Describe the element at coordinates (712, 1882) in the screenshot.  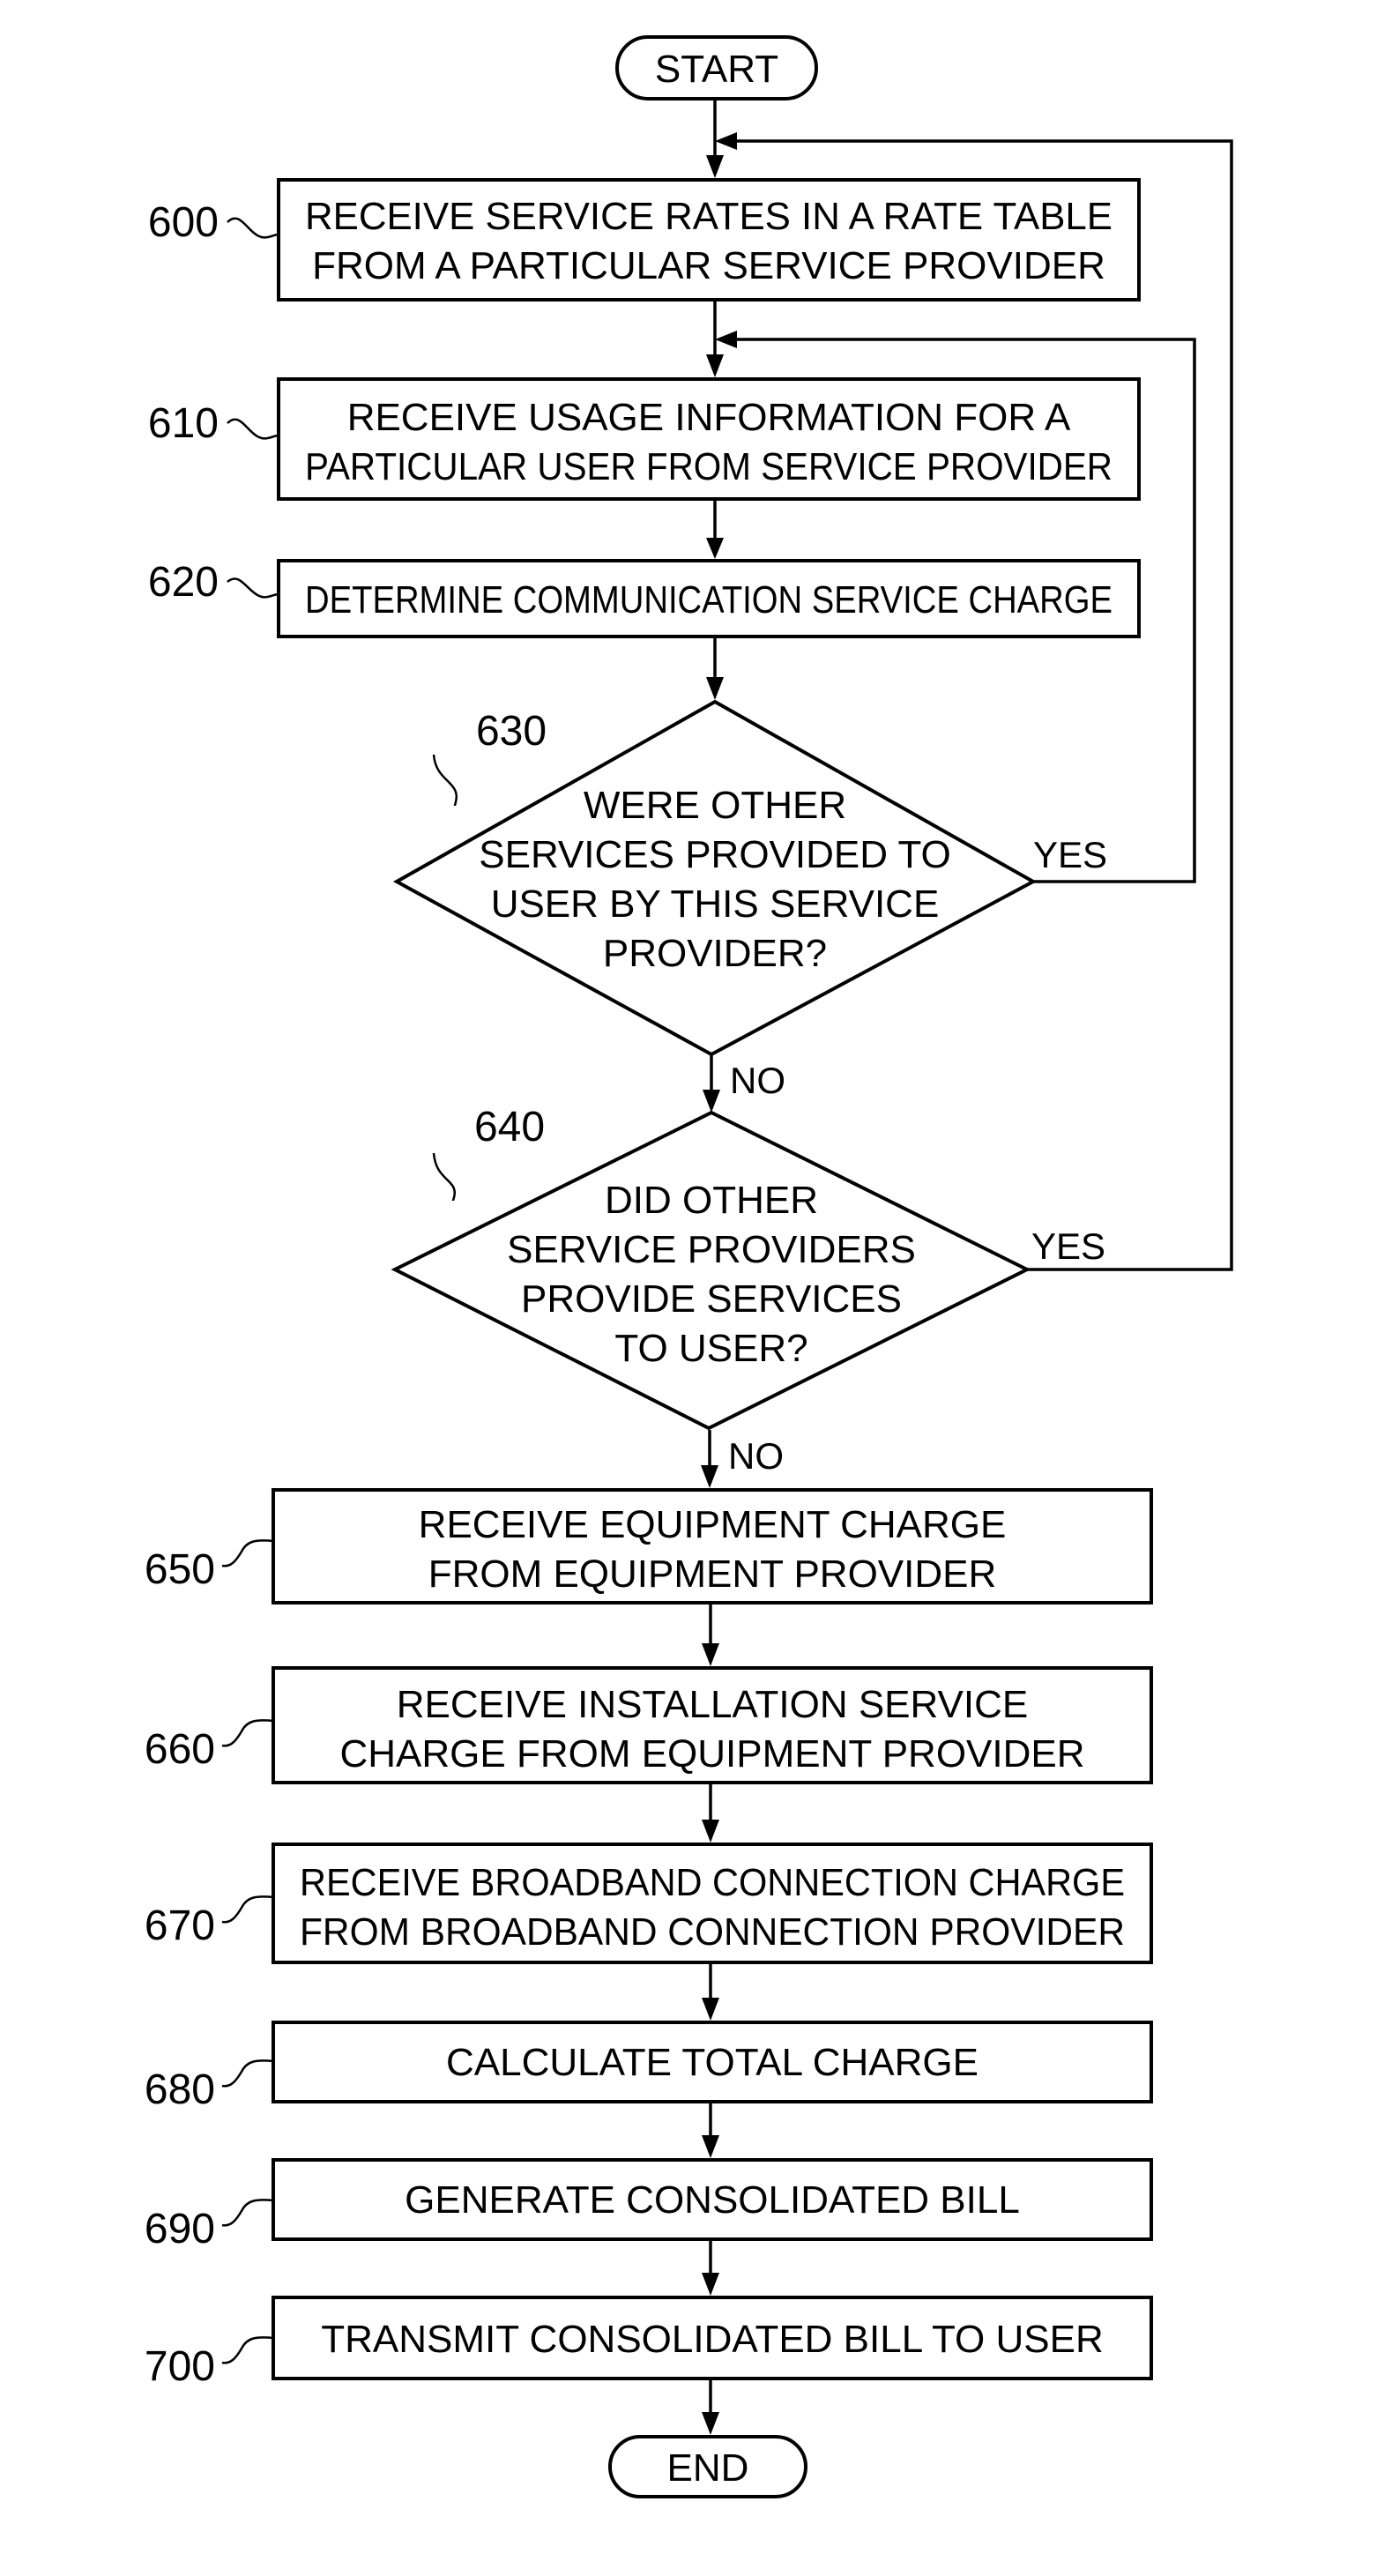
I see `step-670-line-1: RECEIVE BROADBAND CONNECTION CHARGE` at that location.